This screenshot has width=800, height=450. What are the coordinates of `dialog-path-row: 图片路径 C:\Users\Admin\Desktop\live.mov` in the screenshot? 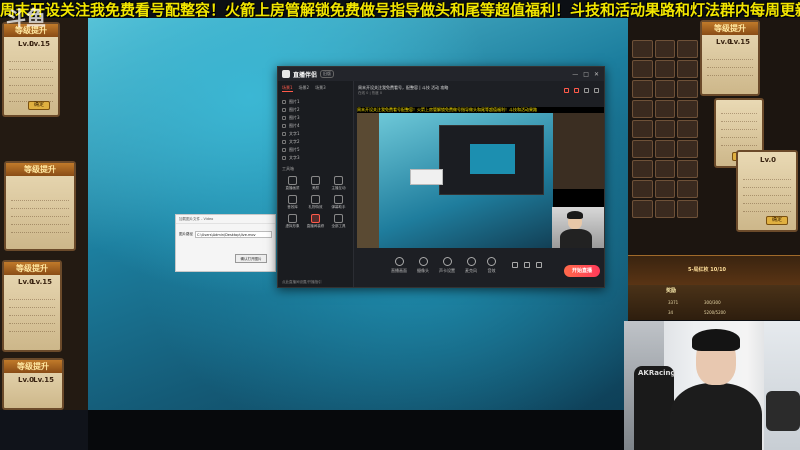 It's located at (225, 231).